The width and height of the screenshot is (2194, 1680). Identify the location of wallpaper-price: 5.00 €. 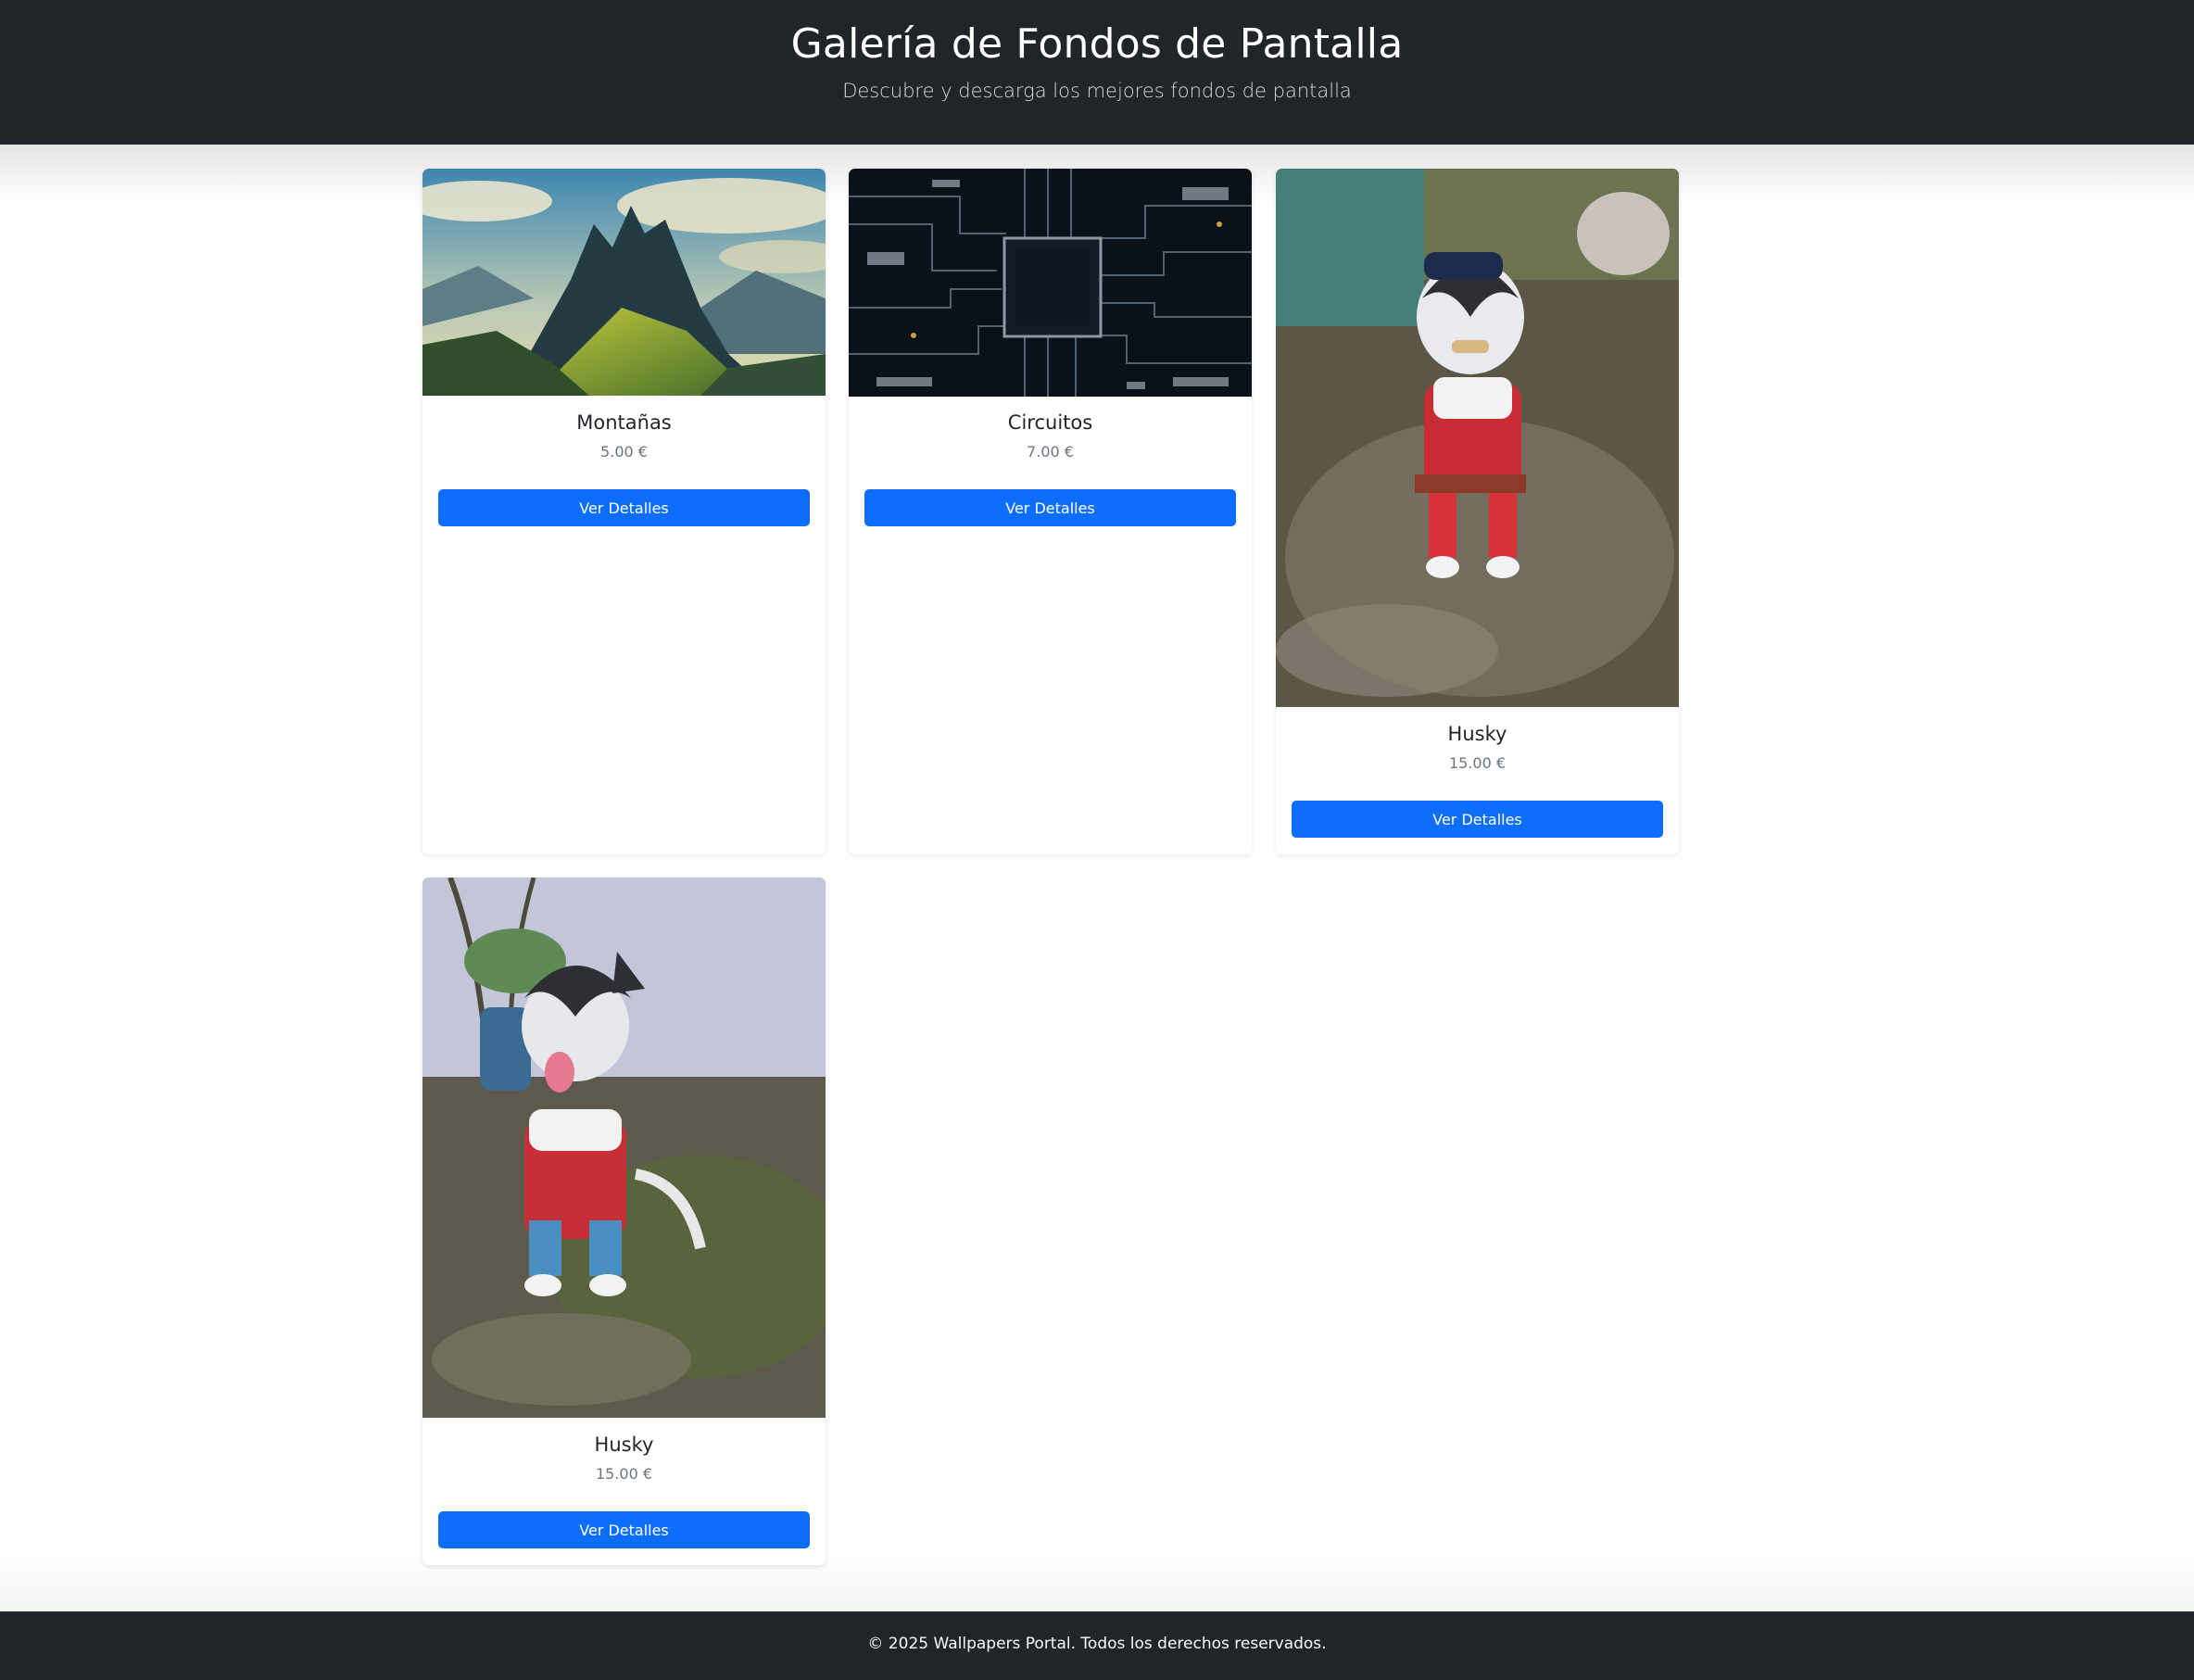
(624, 452).